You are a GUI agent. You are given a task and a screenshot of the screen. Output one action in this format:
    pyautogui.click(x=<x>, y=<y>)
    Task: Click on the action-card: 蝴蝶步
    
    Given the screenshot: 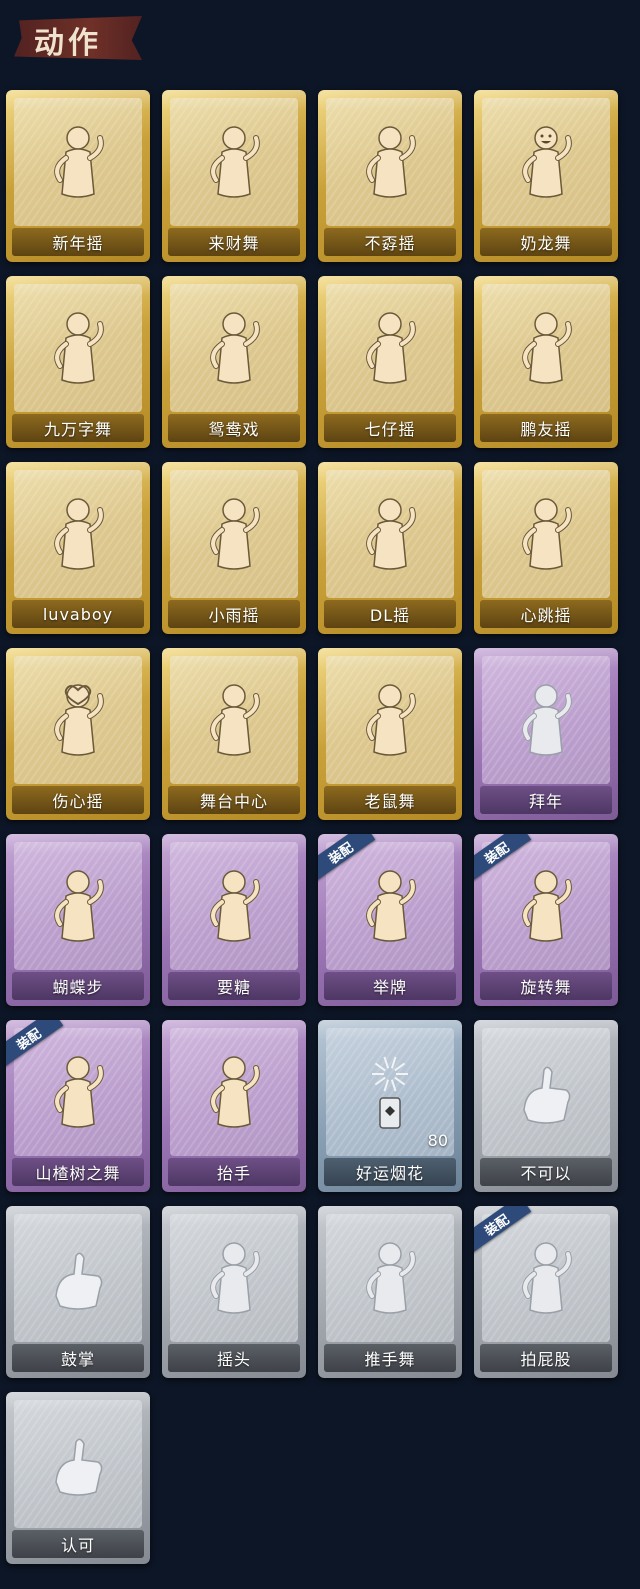 What is the action you would take?
    pyautogui.click(x=78, y=920)
    